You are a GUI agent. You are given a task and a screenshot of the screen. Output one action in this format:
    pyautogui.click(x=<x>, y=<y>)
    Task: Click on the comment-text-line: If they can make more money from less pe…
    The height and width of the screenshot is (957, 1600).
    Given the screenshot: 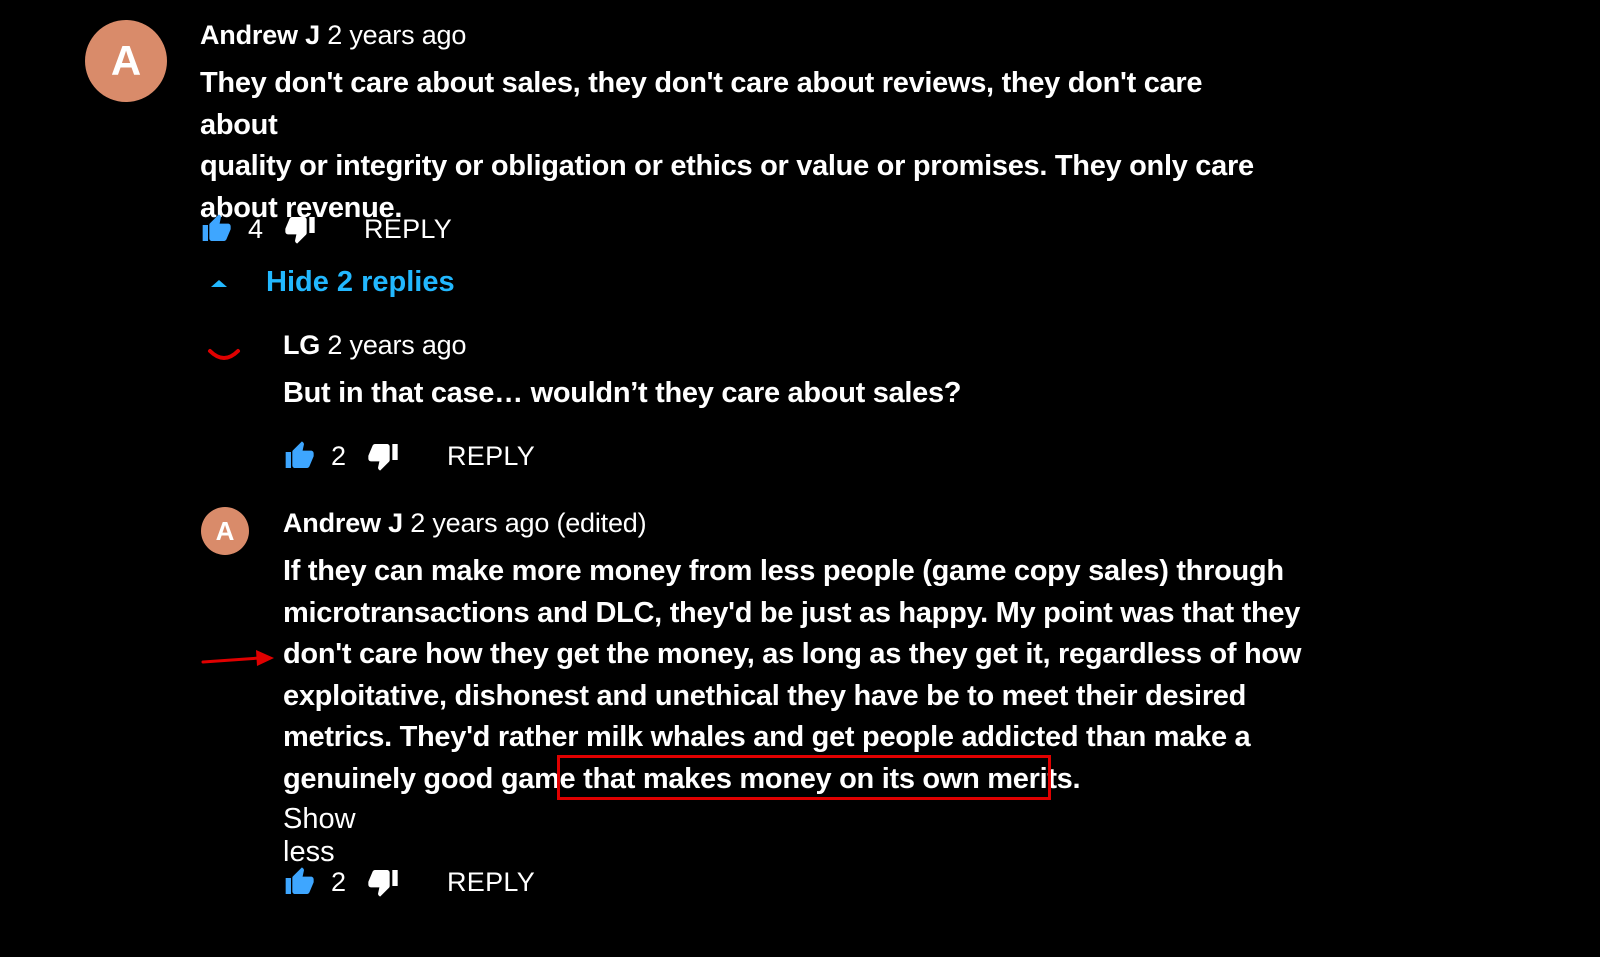 What is the action you would take?
    pyautogui.click(x=783, y=571)
    